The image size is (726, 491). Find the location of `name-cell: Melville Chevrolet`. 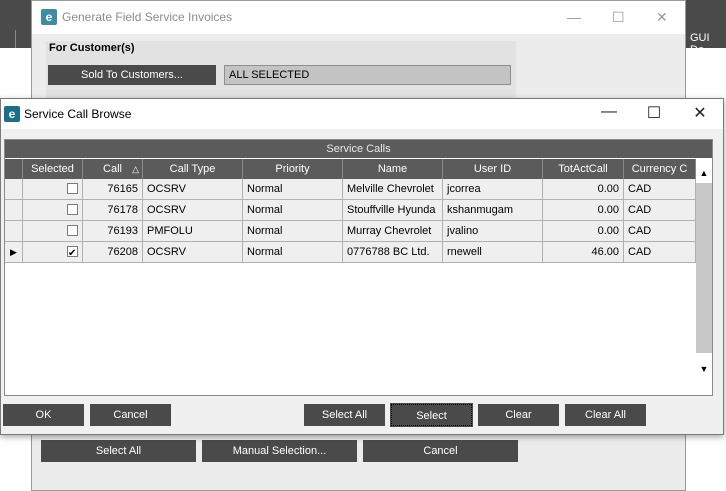

name-cell: Melville Chevrolet is located at coordinates (393, 189).